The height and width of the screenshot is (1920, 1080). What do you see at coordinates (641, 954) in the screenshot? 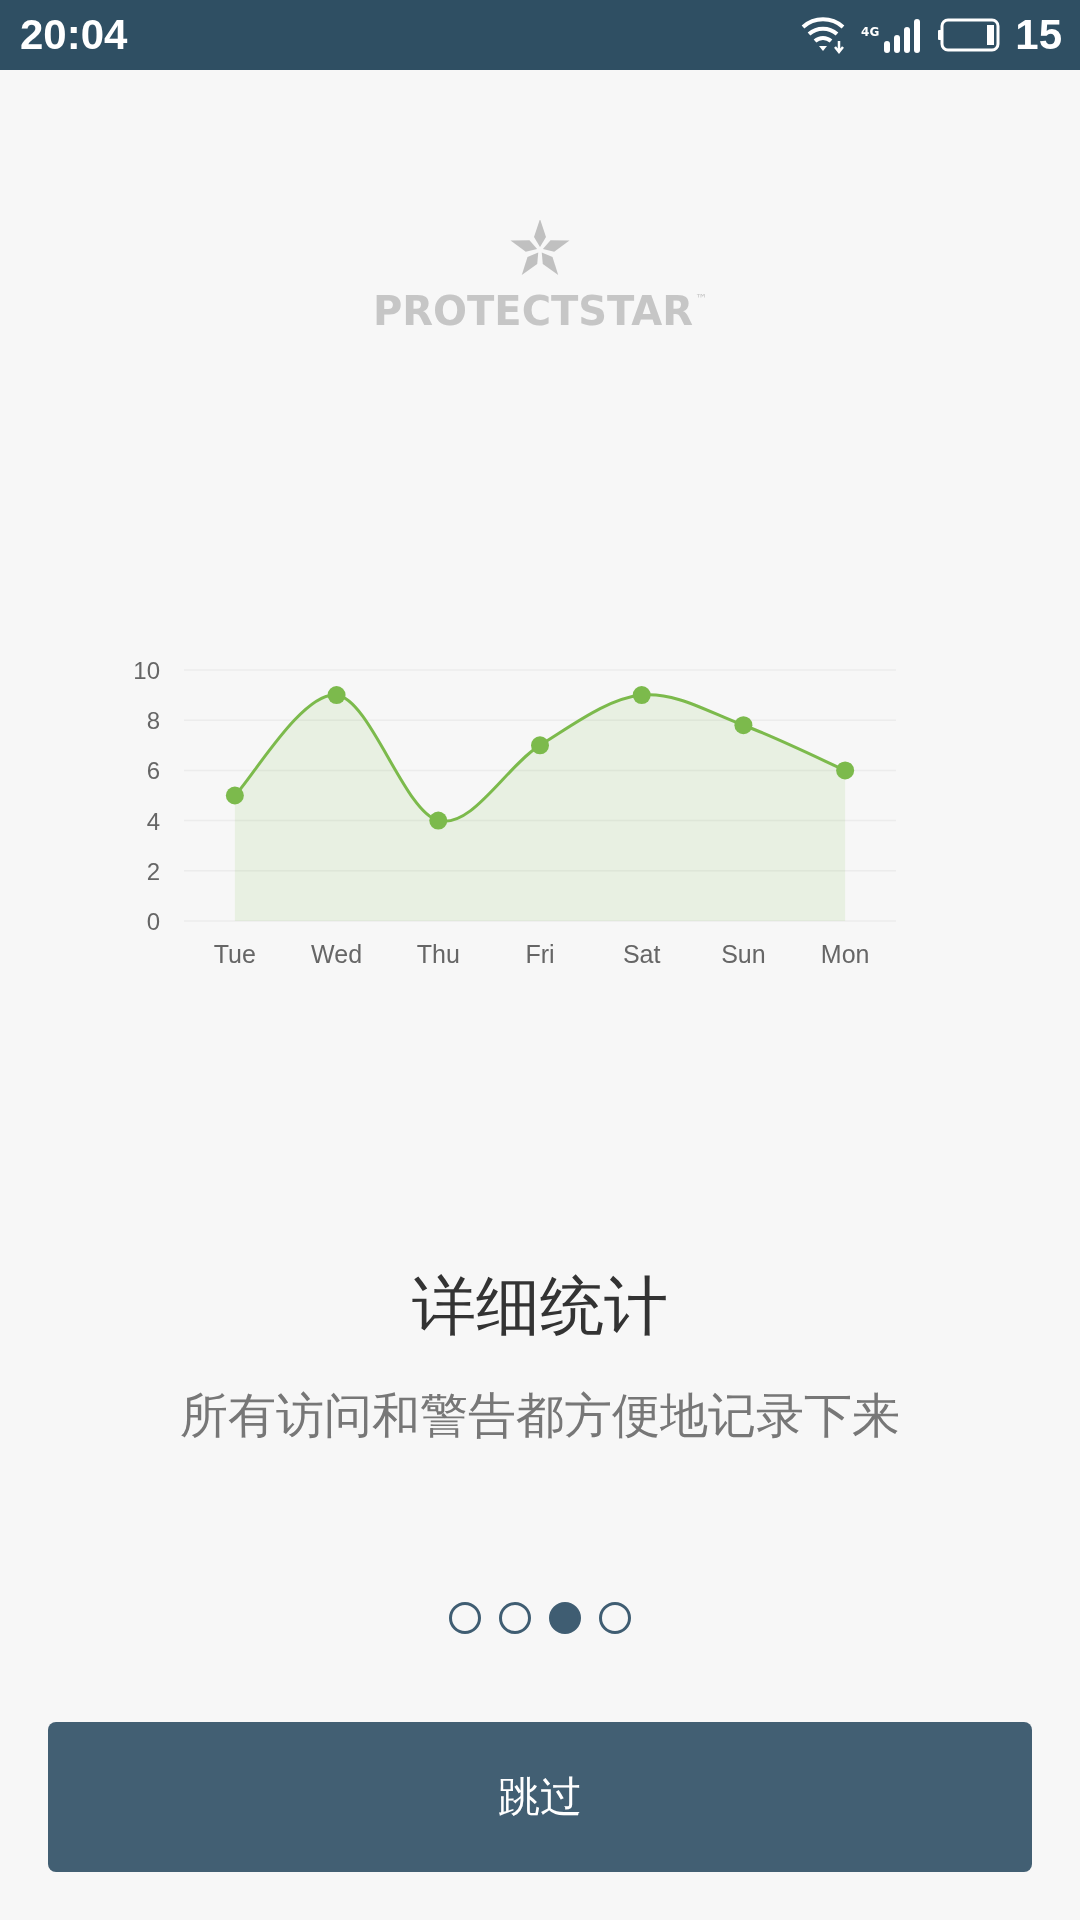
I see `x-axis-label: Sat` at bounding box center [641, 954].